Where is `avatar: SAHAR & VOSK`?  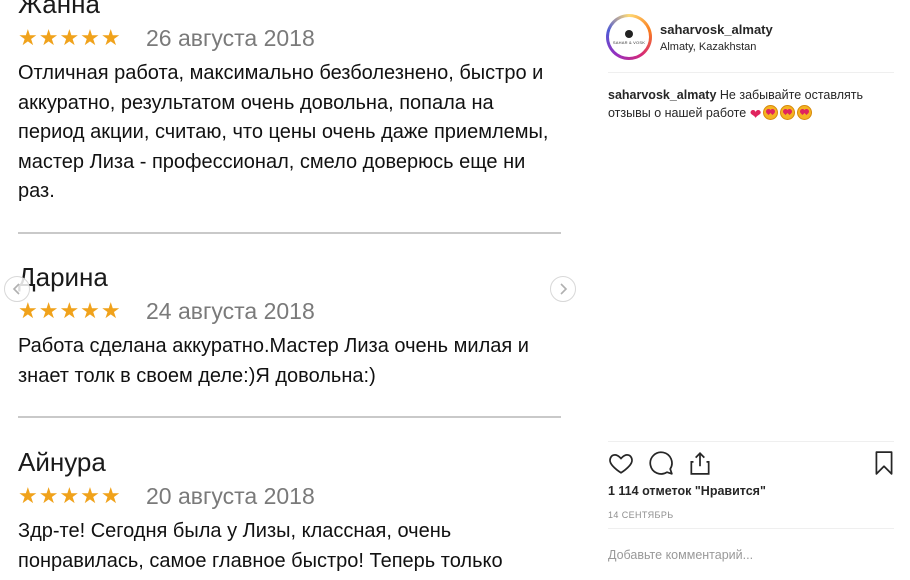
avatar: SAHAR & VOSK is located at coordinates (629, 37).